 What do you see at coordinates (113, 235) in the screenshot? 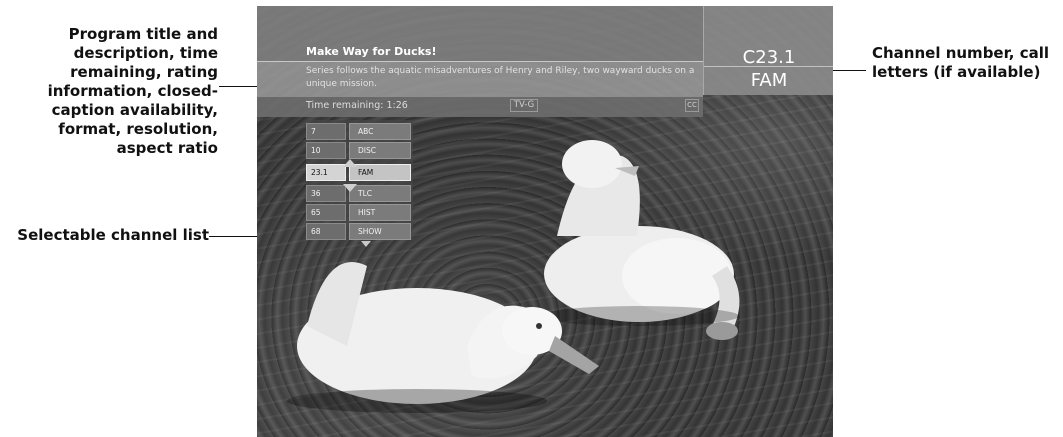
I see `channel-list-callout: Selectable channel list` at bounding box center [113, 235].